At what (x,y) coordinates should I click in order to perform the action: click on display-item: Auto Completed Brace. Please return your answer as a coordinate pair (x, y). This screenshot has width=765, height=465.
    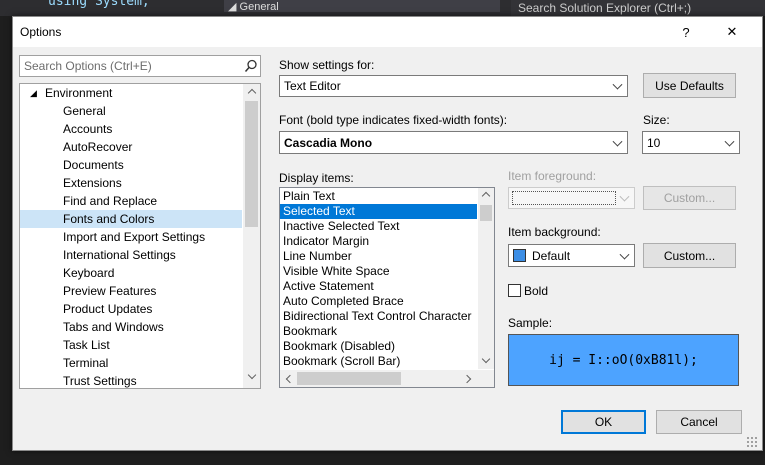
    Looking at the image, I should click on (378, 301).